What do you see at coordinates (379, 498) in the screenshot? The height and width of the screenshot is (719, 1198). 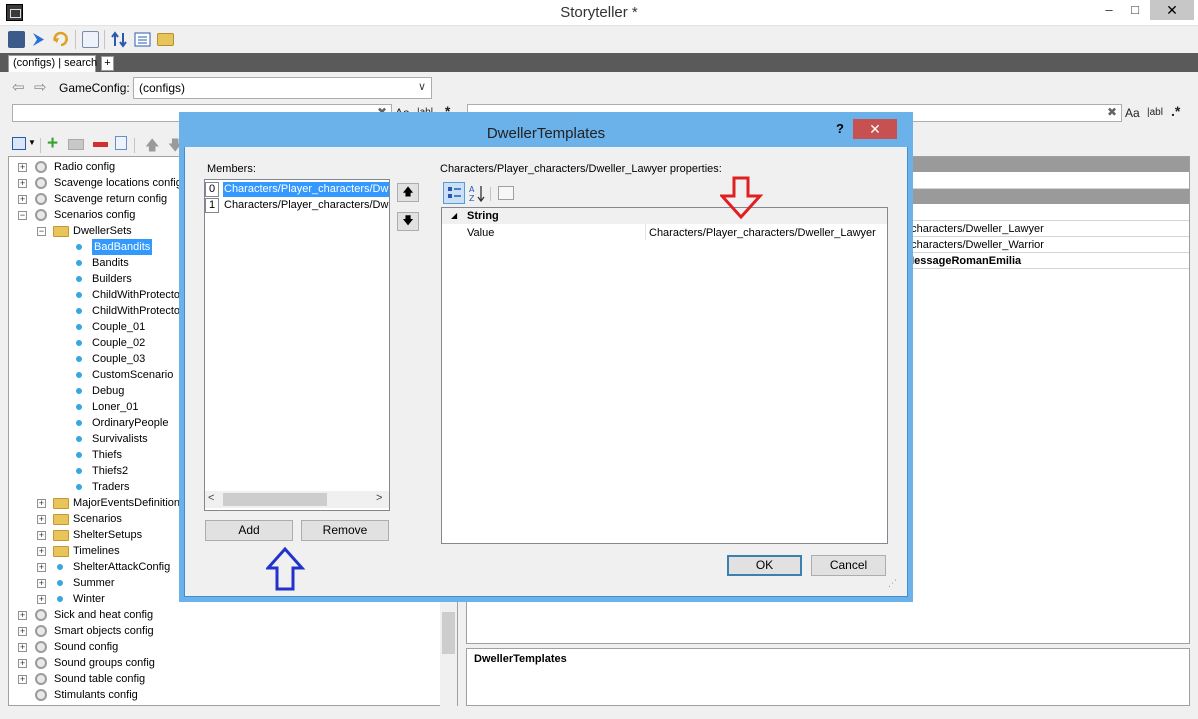 I see `scroll-right-icon: >` at bounding box center [379, 498].